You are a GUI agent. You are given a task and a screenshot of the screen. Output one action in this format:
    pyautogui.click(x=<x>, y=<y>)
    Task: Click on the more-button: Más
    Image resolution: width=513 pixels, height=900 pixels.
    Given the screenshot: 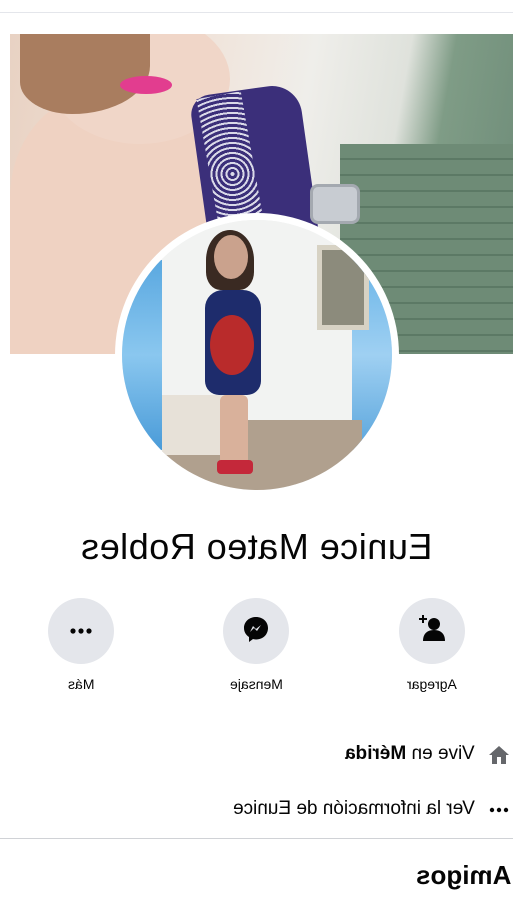 What is the action you would take?
    pyautogui.click(x=81, y=646)
    